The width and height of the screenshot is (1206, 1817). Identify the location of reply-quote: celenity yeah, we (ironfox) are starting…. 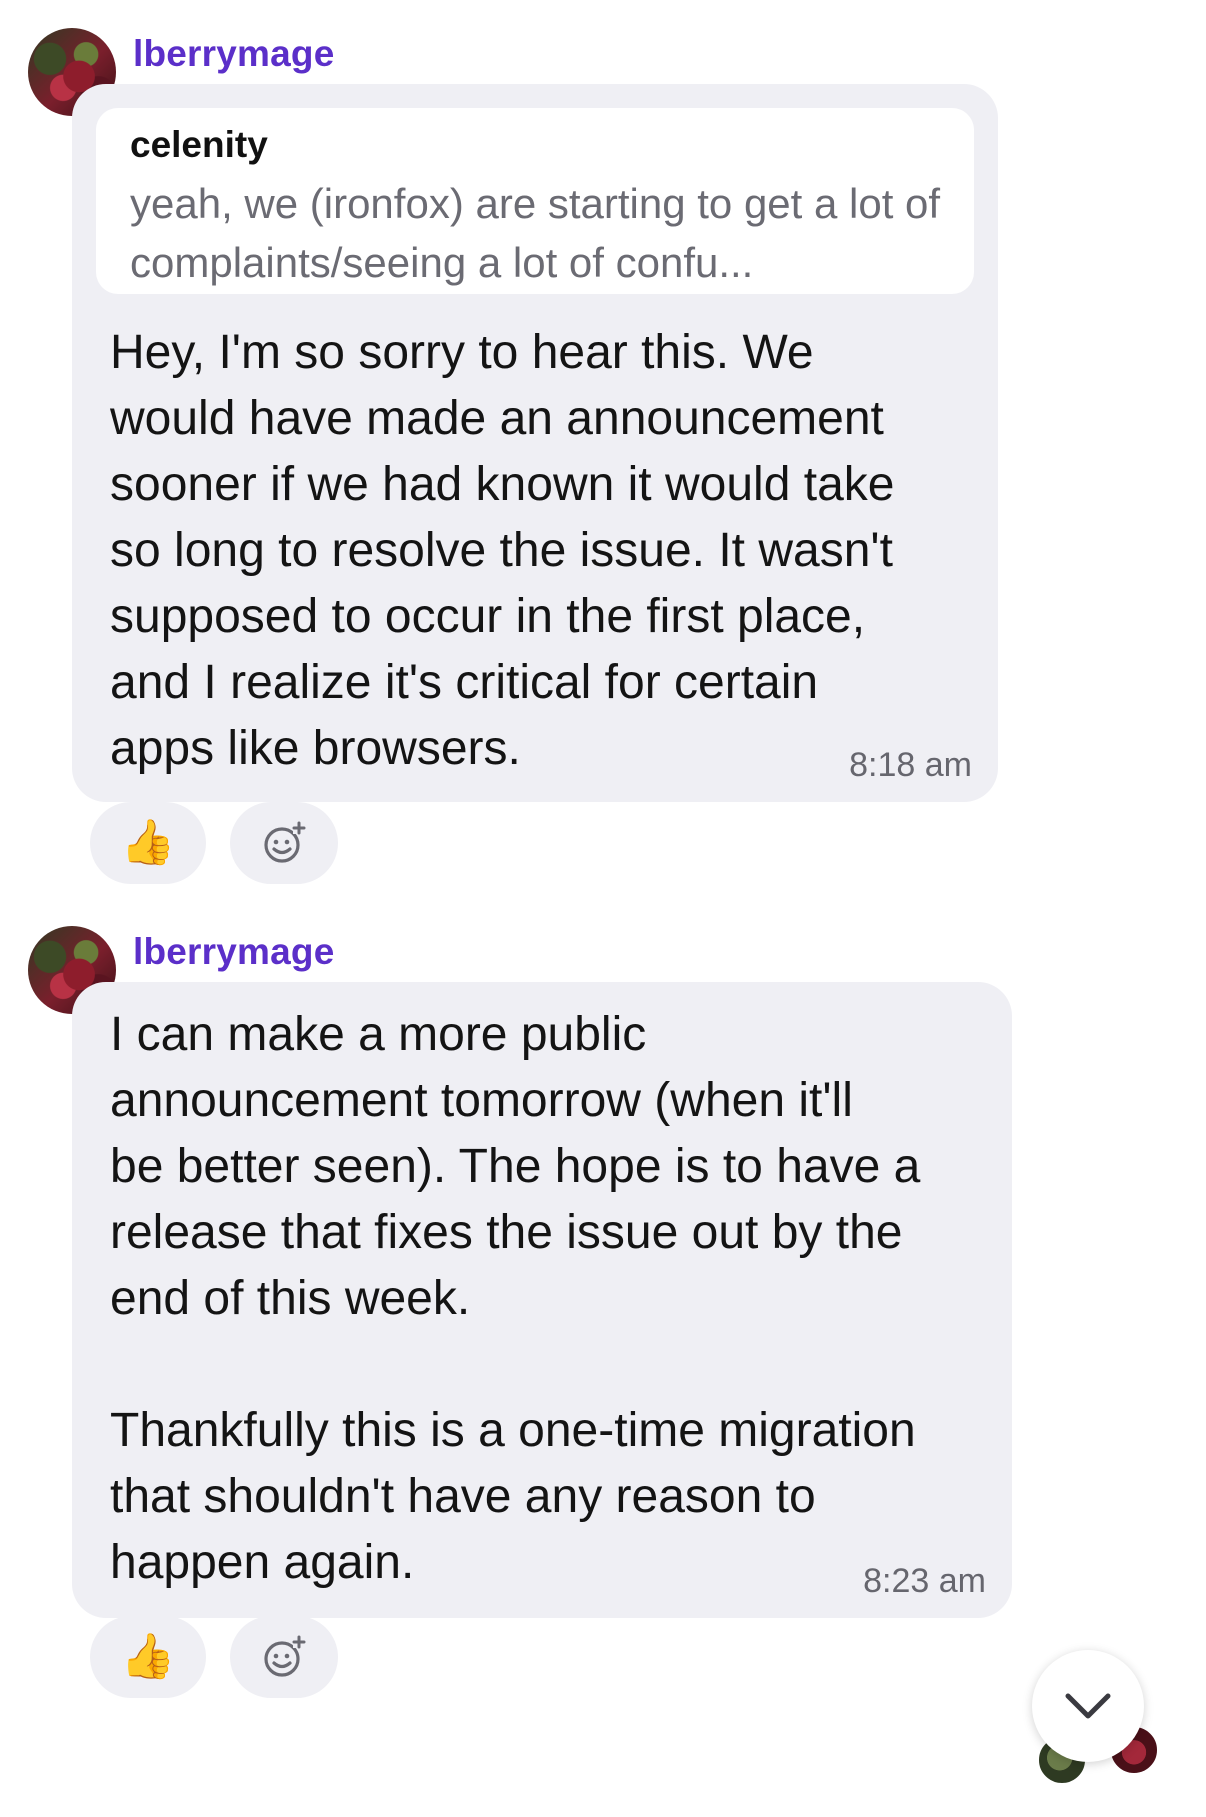
(535, 201).